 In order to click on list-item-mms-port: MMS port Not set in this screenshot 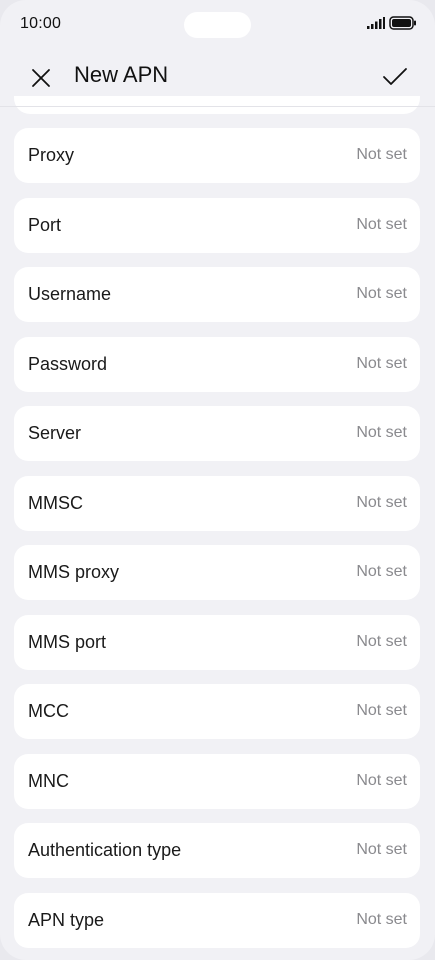, I will do `click(217, 642)`.